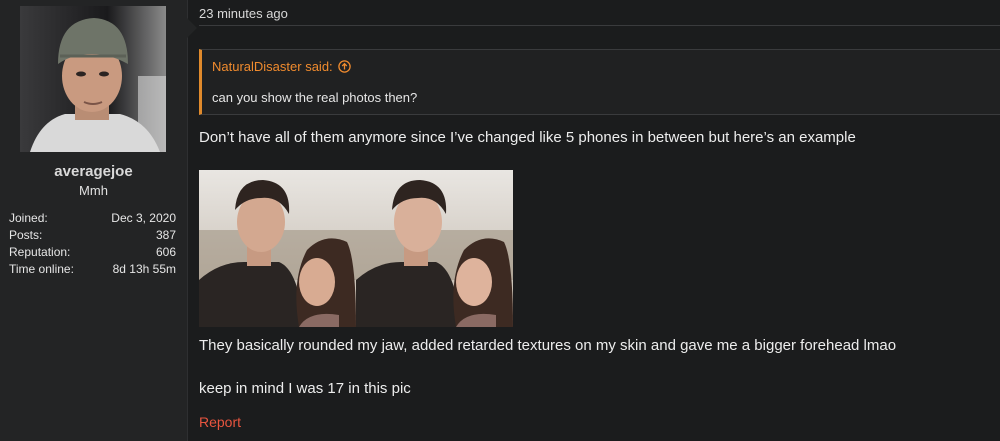 This screenshot has height=441, width=1000. I want to click on report-link: Report, so click(220, 422).